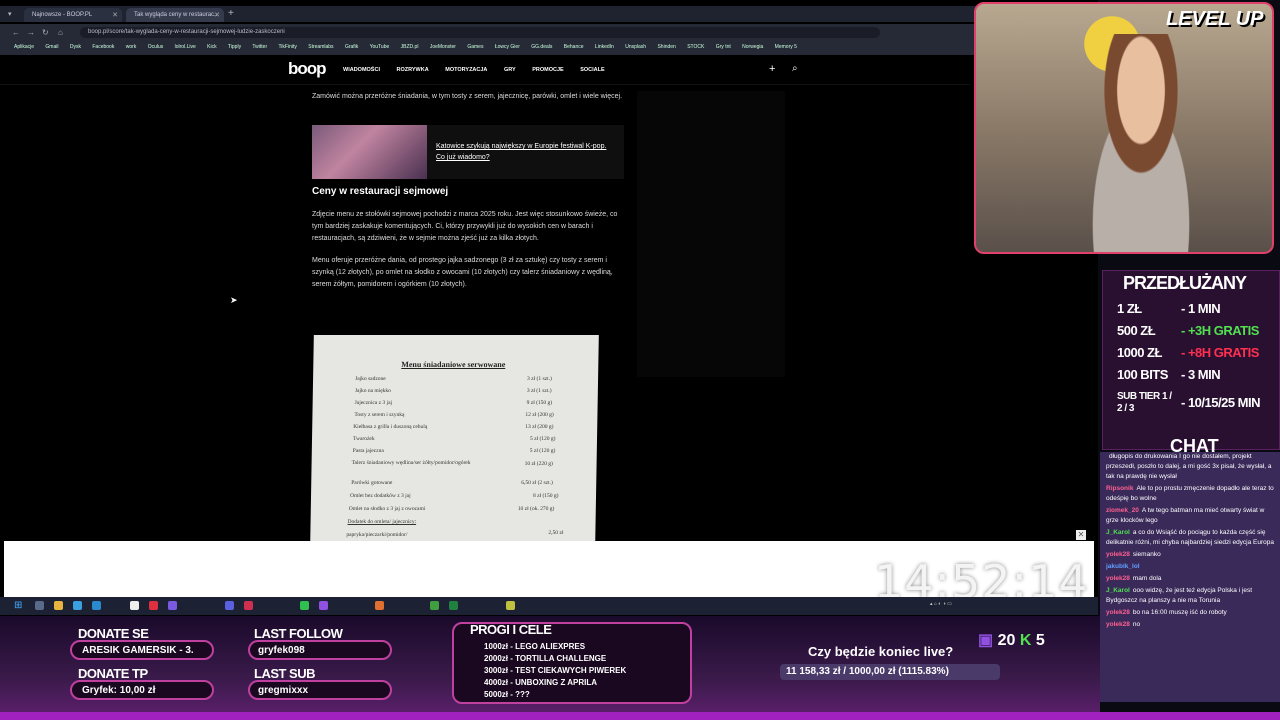 The width and height of the screenshot is (1280, 720). What do you see at coordinates (287, 47) in the screenshot?
I see `bookmark: TikFinity` at bounding box center [287, 47].